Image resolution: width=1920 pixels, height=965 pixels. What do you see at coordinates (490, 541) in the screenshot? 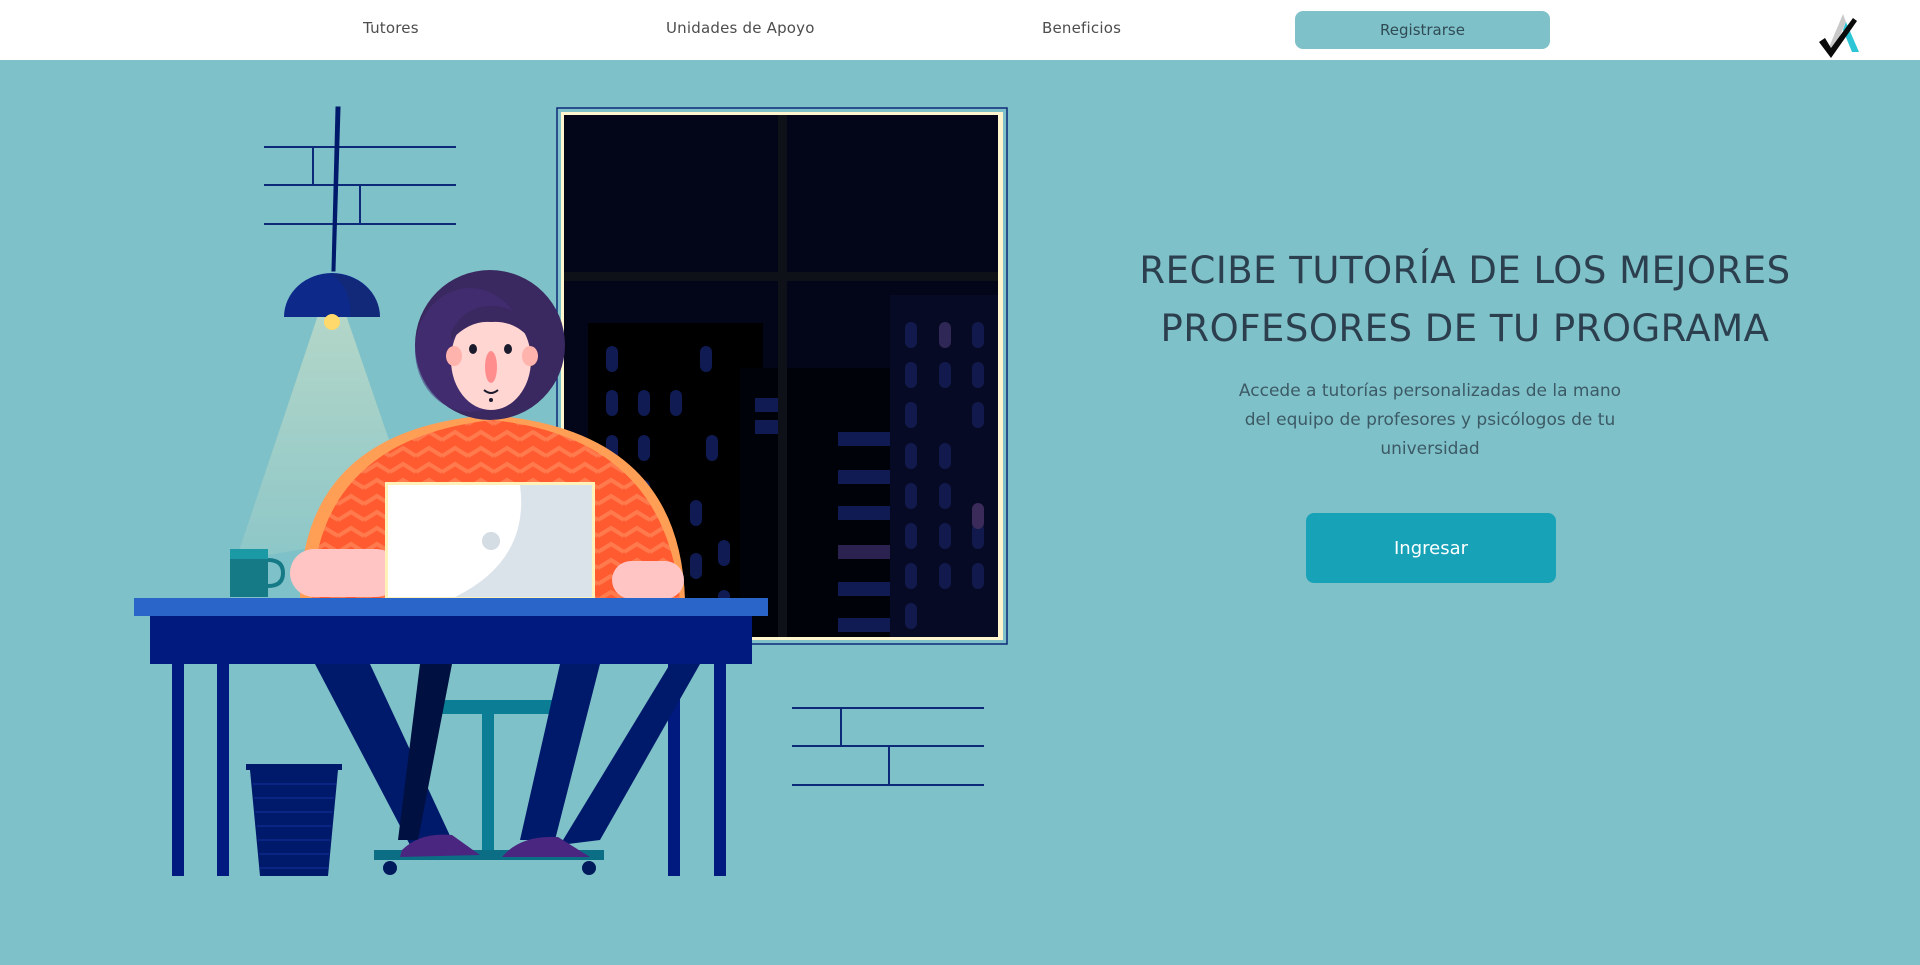
I see `laptop` at bounding box center [490, 541].